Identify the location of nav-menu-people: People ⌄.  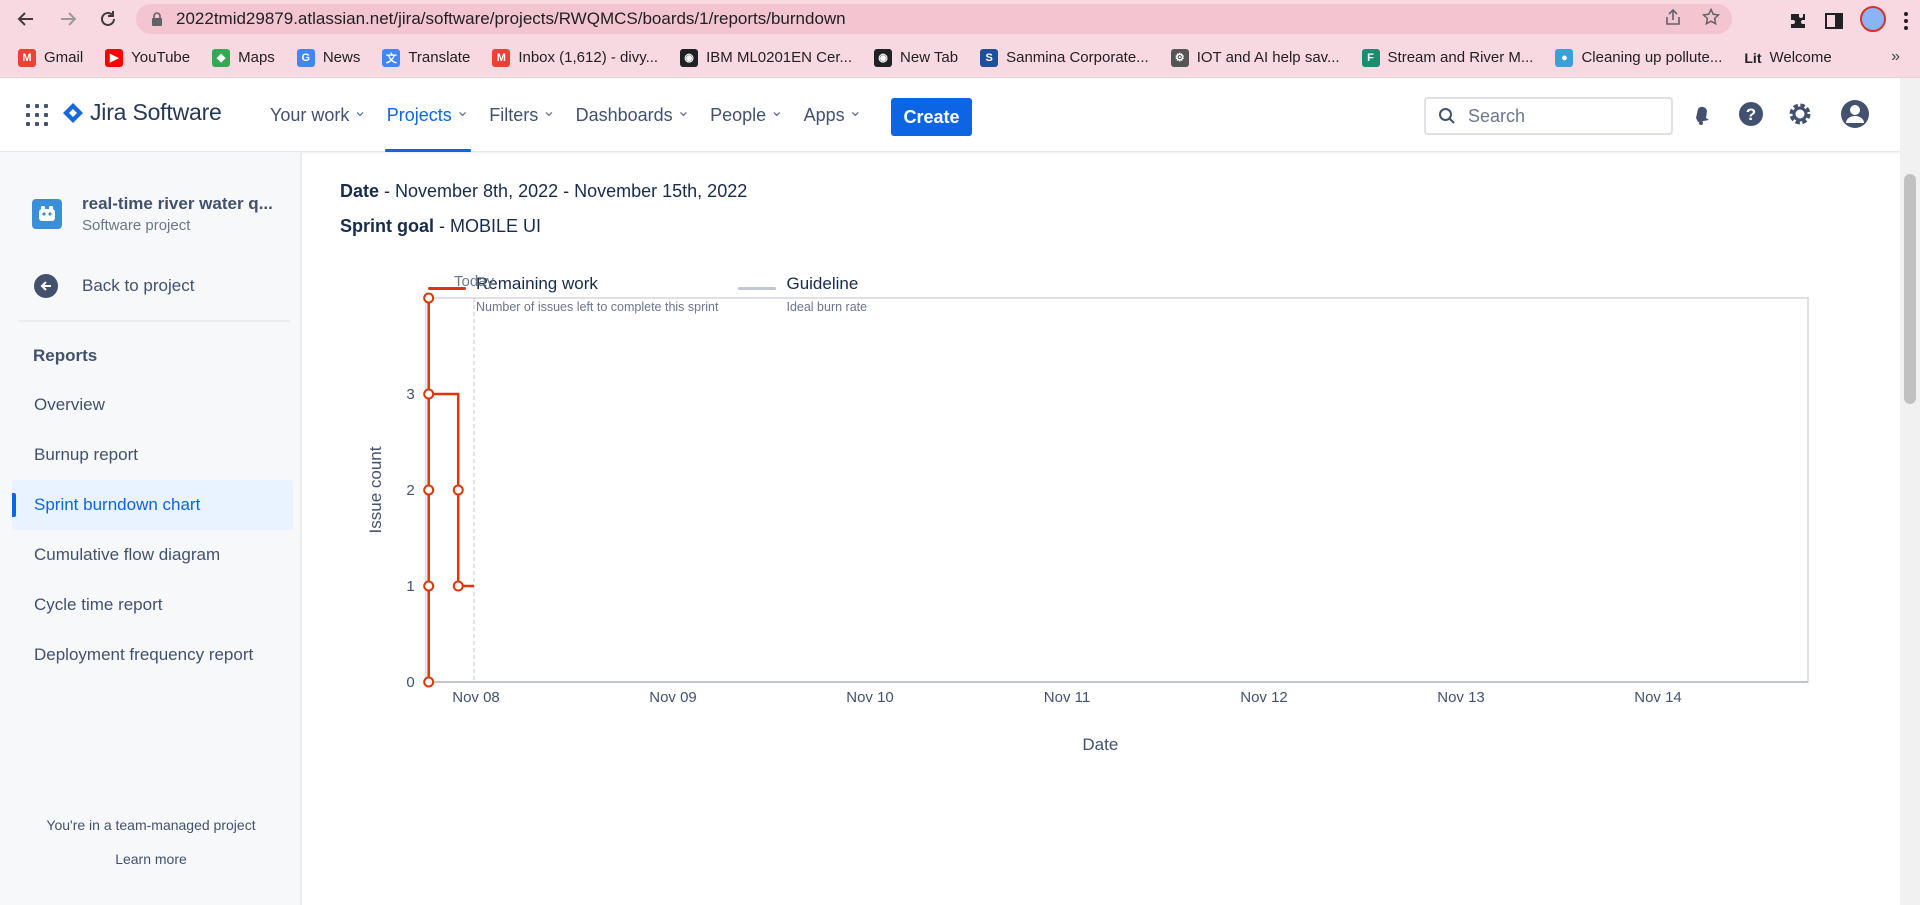
(746, 115).